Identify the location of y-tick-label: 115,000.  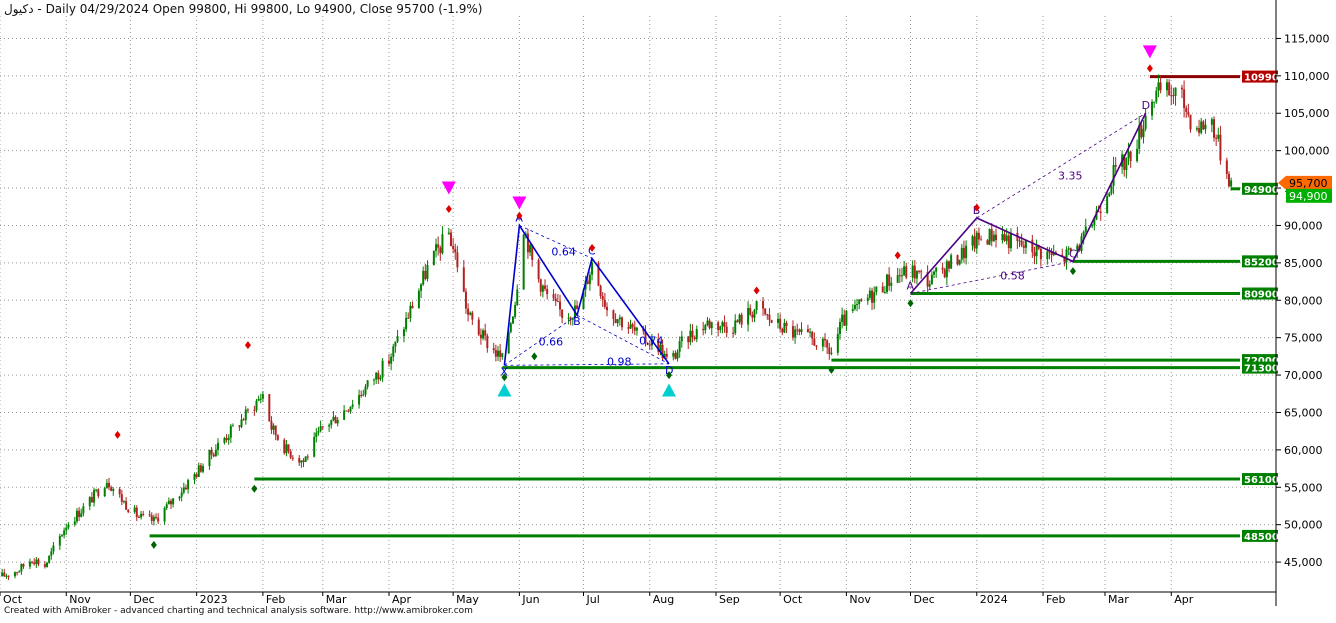
(1307, 38).